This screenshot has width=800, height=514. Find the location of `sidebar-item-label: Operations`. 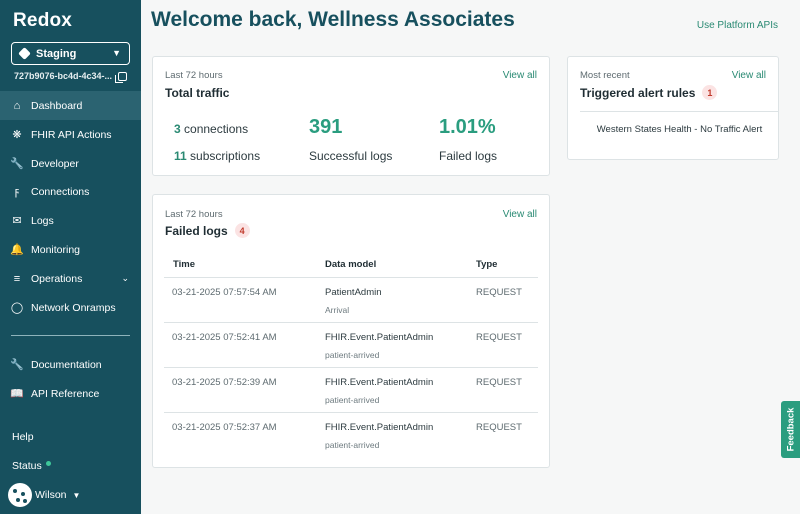

sidebar-item-label: Operations is located at coordinates (57, 278).